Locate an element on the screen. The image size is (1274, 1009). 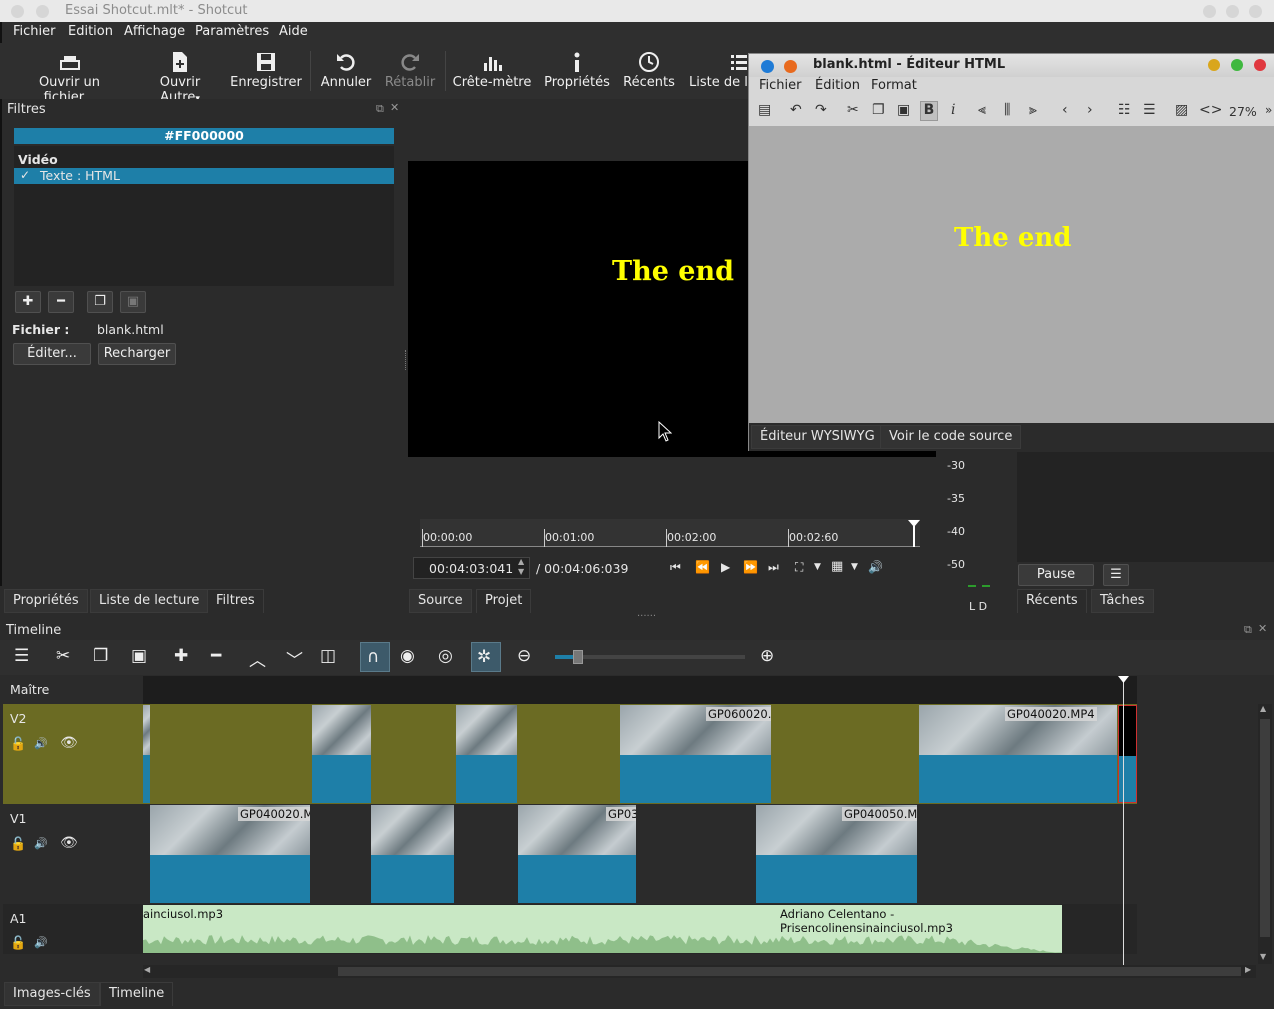
playhead-marker-icon is located at coordinates (1123, 680).